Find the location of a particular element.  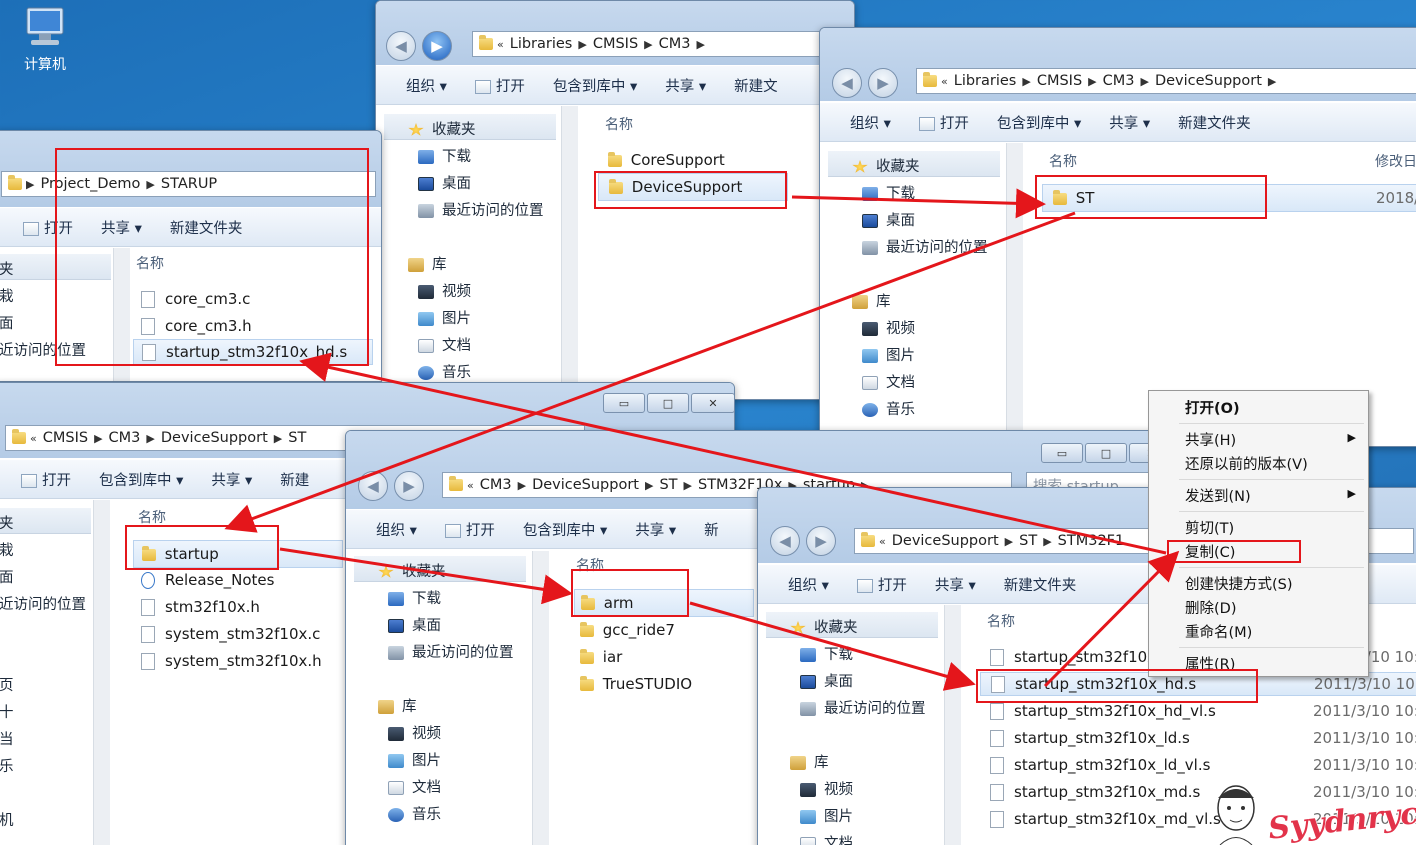

file-row: startup_stm32f10x_hd_vl.s 2011/3/10 10:5 is located at coordinates (1203, 711).